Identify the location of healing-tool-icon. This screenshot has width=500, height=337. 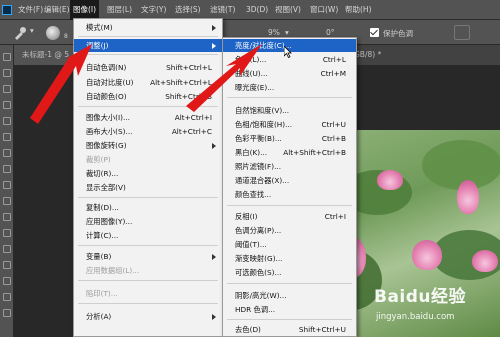
(7, 153).